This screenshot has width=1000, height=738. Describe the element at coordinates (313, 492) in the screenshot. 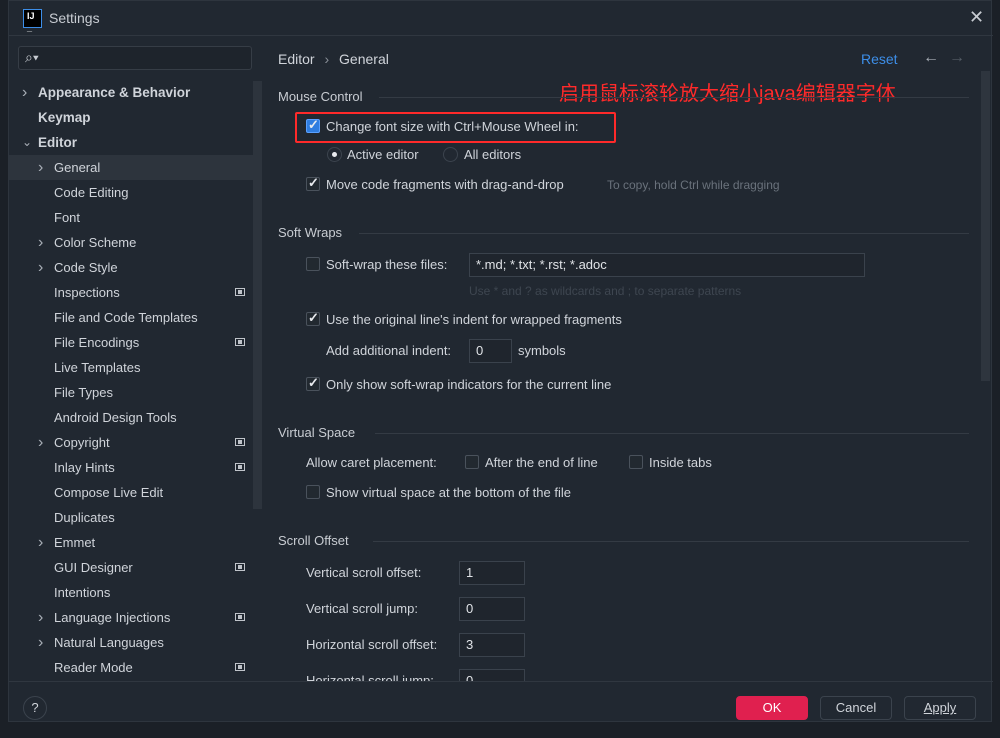

I see `show-virtual-space-checkbox` at that location.